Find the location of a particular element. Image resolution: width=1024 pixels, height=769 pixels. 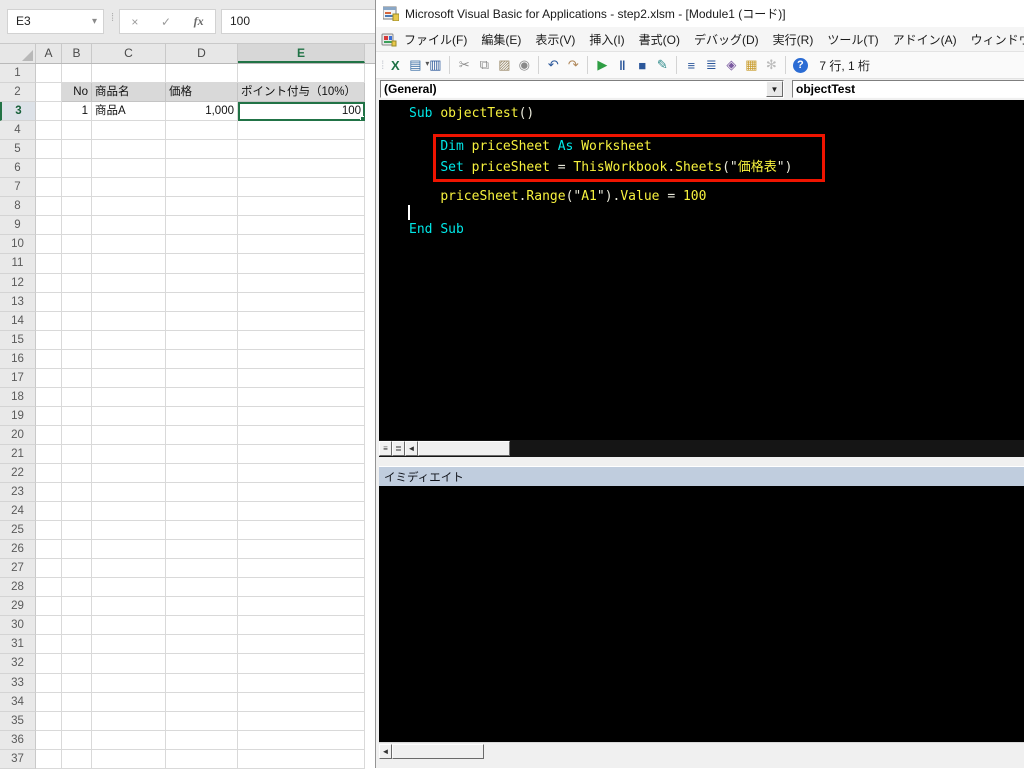

cell-C6 is located at coordinates (129, 169).